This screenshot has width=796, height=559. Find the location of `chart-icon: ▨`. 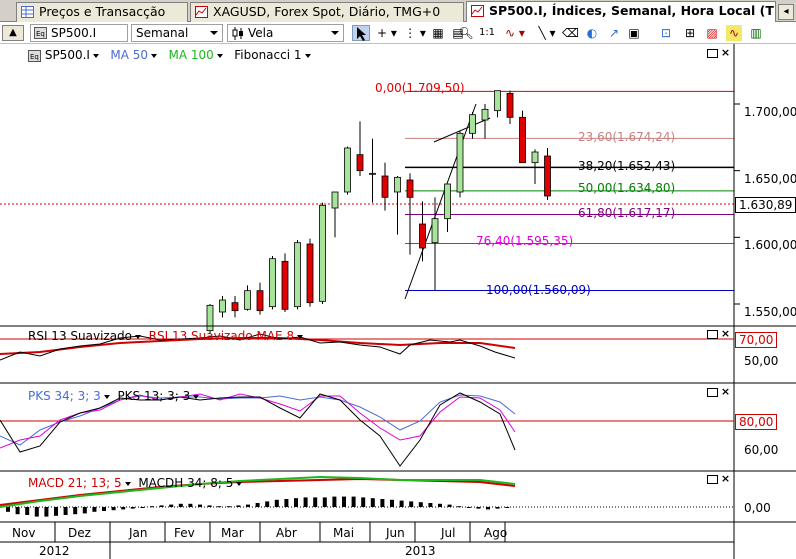

chart-icon: ▨ is located at coordinates (712, 33).